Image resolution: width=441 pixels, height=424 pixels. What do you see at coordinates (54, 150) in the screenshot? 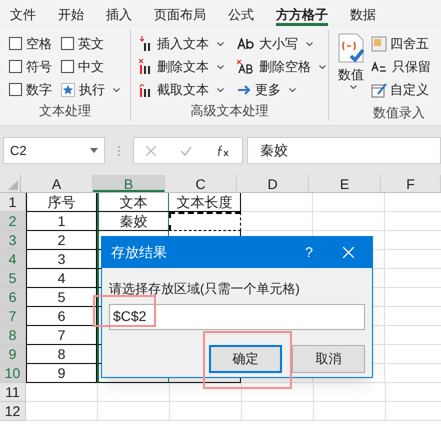
I see `name-box: C2` at bounding box center [54, 150].